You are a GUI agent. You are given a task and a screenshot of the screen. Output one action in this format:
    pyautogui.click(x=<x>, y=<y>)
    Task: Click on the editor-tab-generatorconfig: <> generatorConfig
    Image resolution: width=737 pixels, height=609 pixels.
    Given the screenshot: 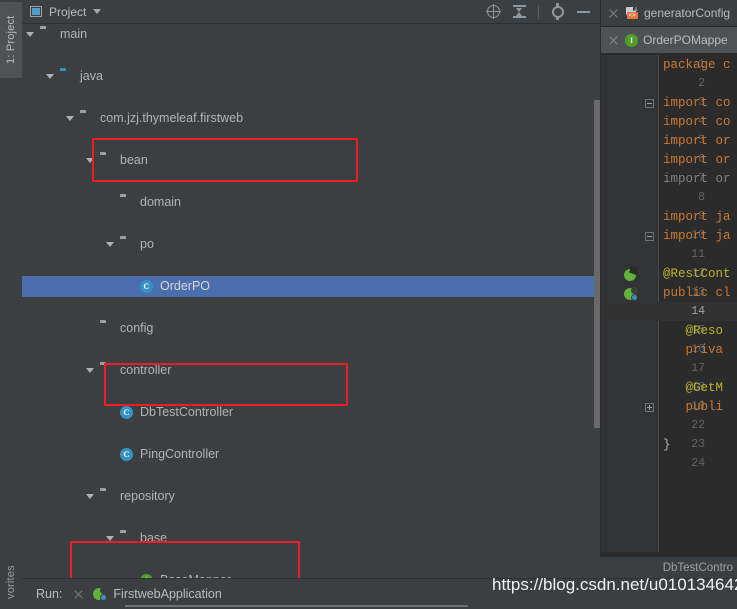 What is the action you would take?
    pyautogui.click(x=669, y=13)
    